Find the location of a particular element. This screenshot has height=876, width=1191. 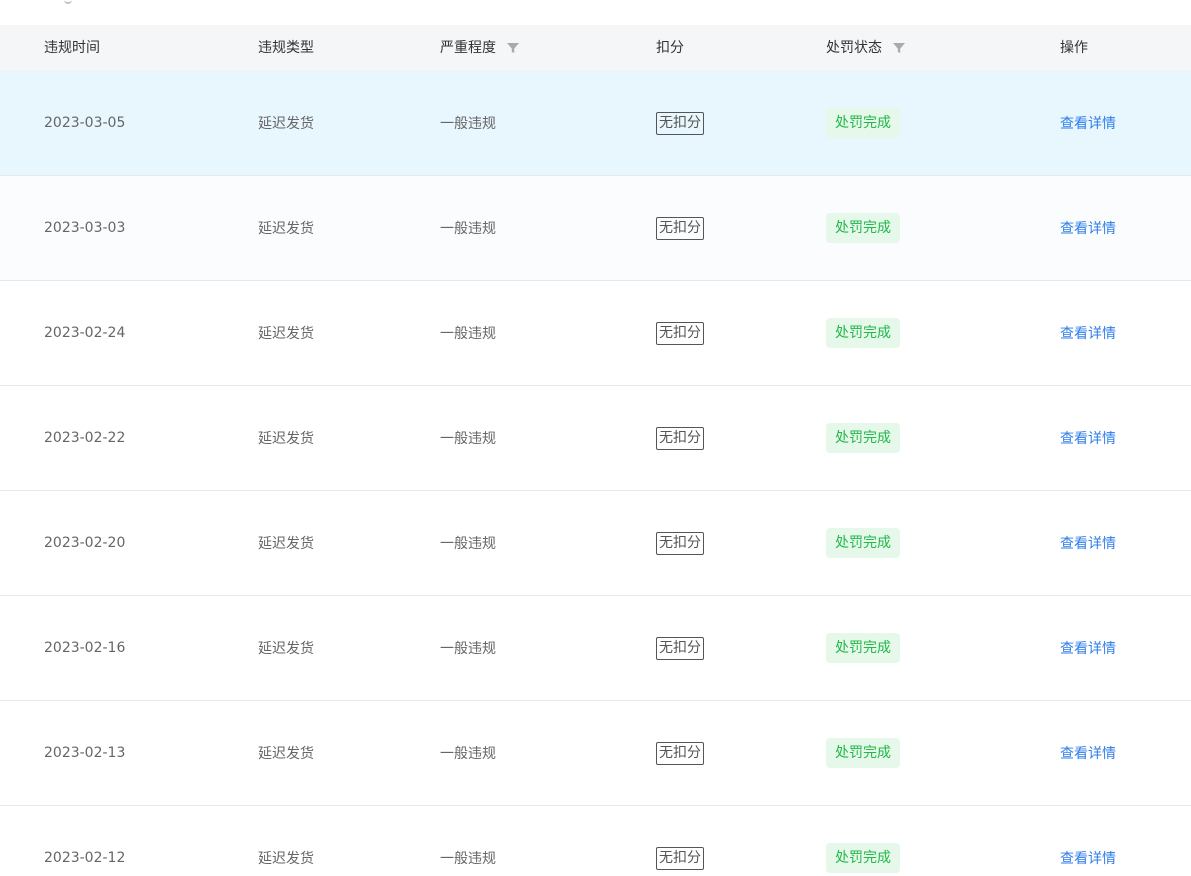

cell-time: 2023-02-13 is located at coordinates (85, 753).